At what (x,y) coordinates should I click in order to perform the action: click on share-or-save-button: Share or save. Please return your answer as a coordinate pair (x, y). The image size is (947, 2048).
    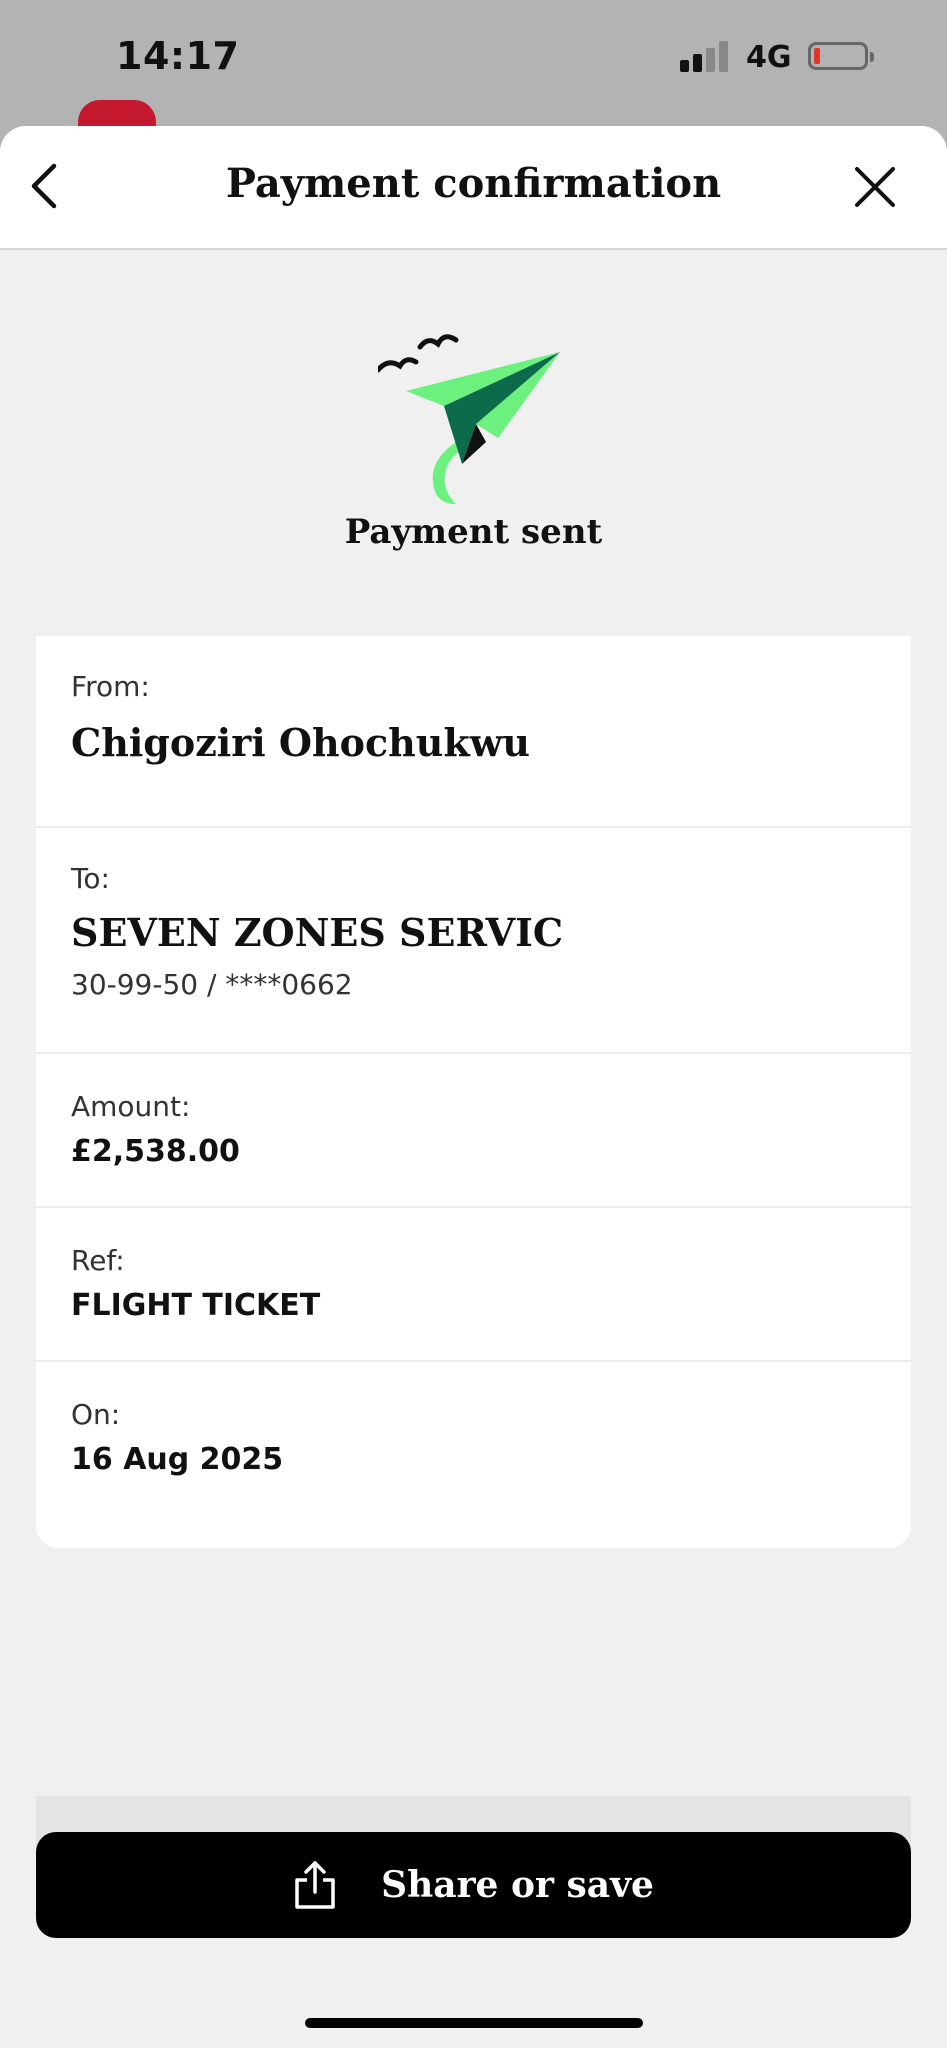
    Looking at the image, I should click on (473, 1885).